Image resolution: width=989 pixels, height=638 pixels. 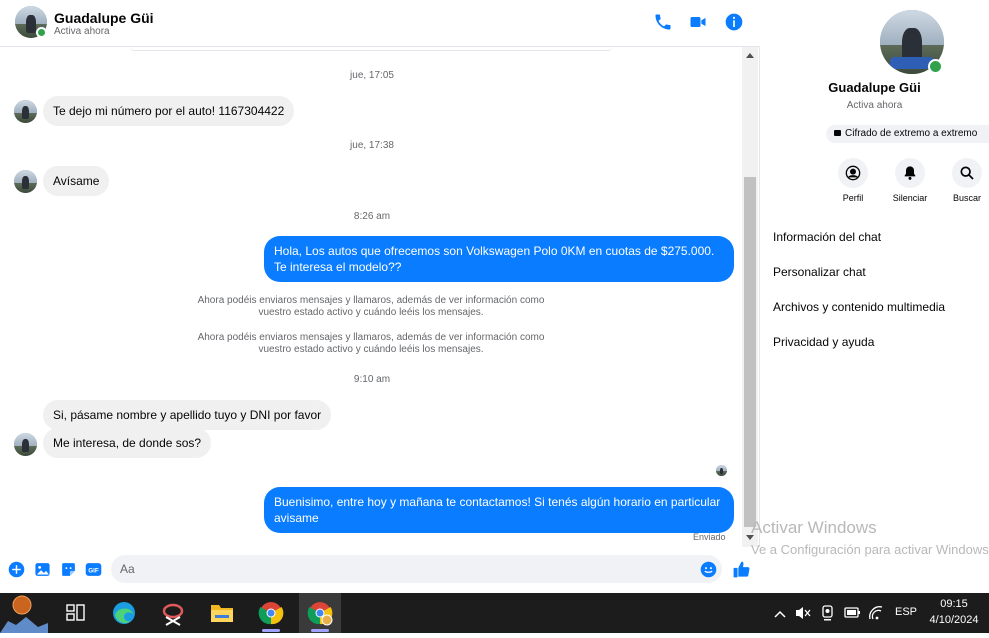 What do you see at coordinates (416, 569) in the screenshot?
I see `message-input` at bounding box center [416, 569].